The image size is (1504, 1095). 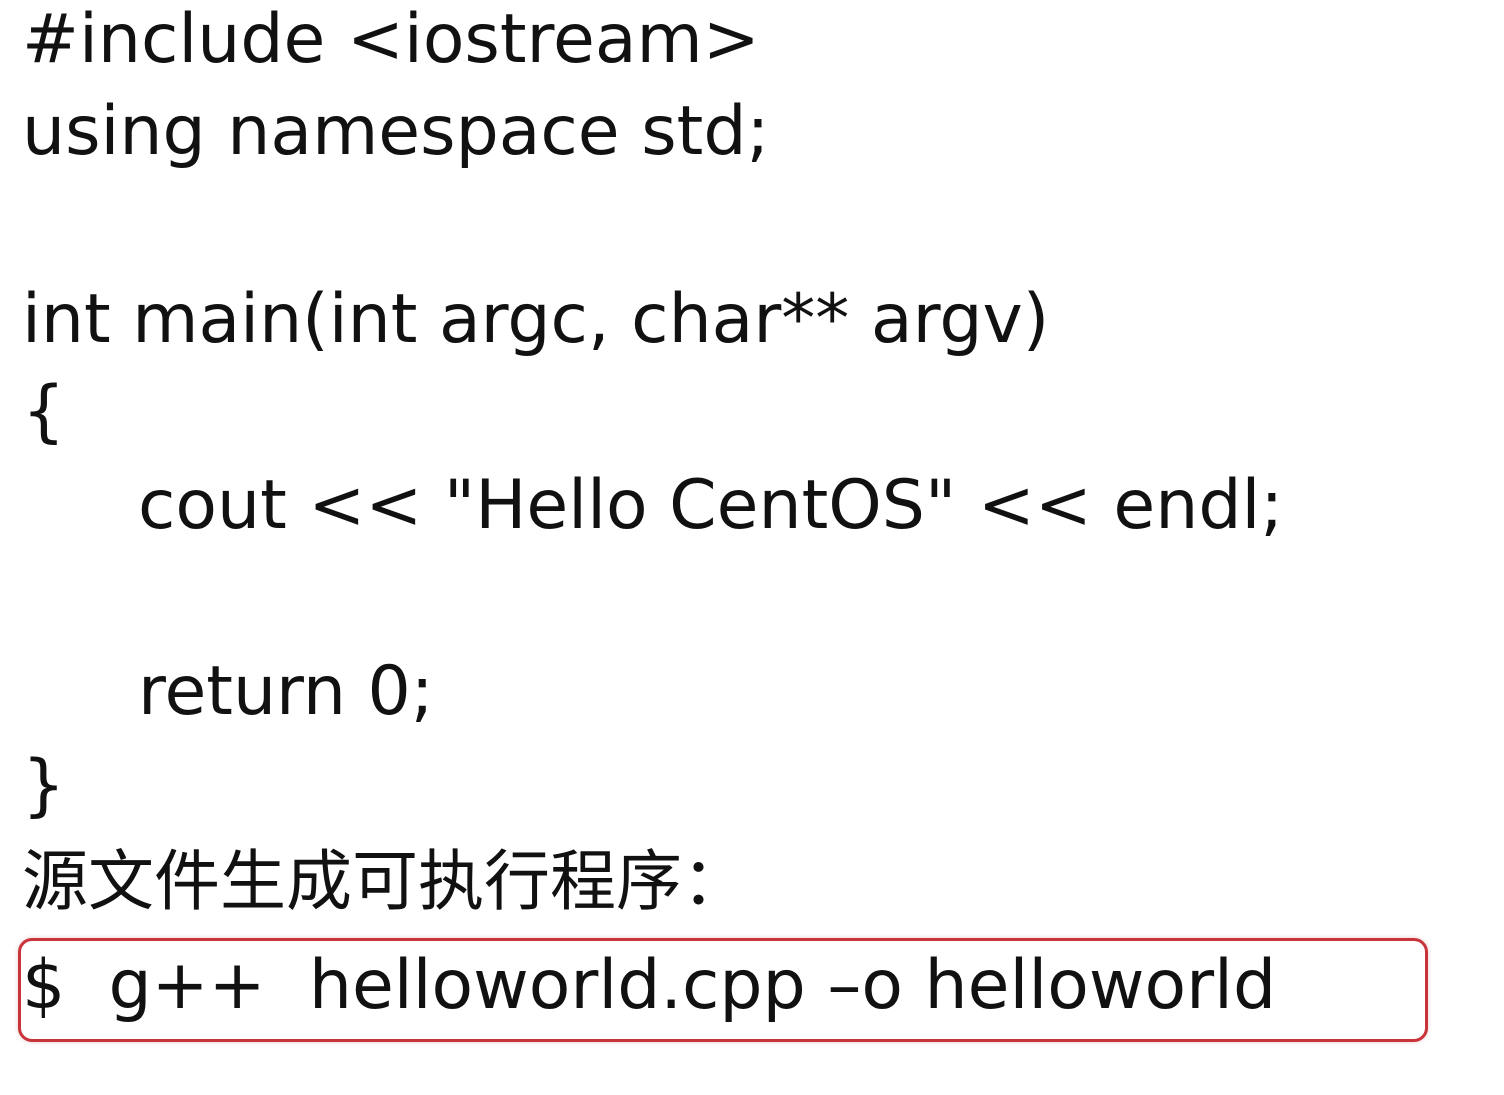 I want to click on code-line-cout: cout << "Hello CentOS" << endl;, so click(x=711, y=505).